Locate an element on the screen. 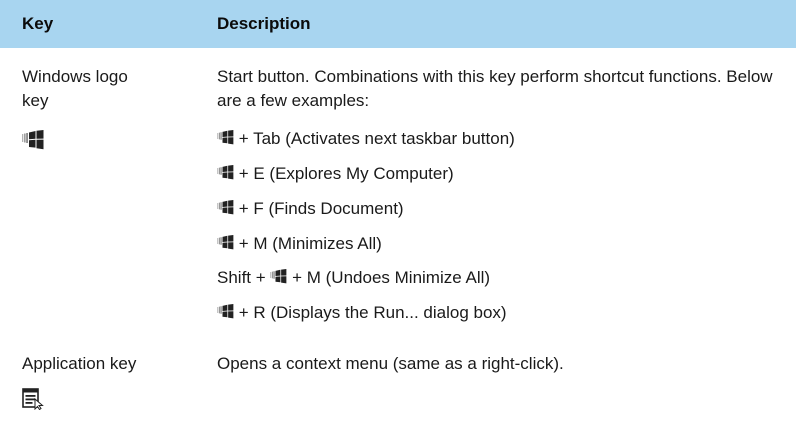 This screenshot has height=440, width=796. example-r: + R (Displays the Run... dialog box) is located at coordinates (362, 313).